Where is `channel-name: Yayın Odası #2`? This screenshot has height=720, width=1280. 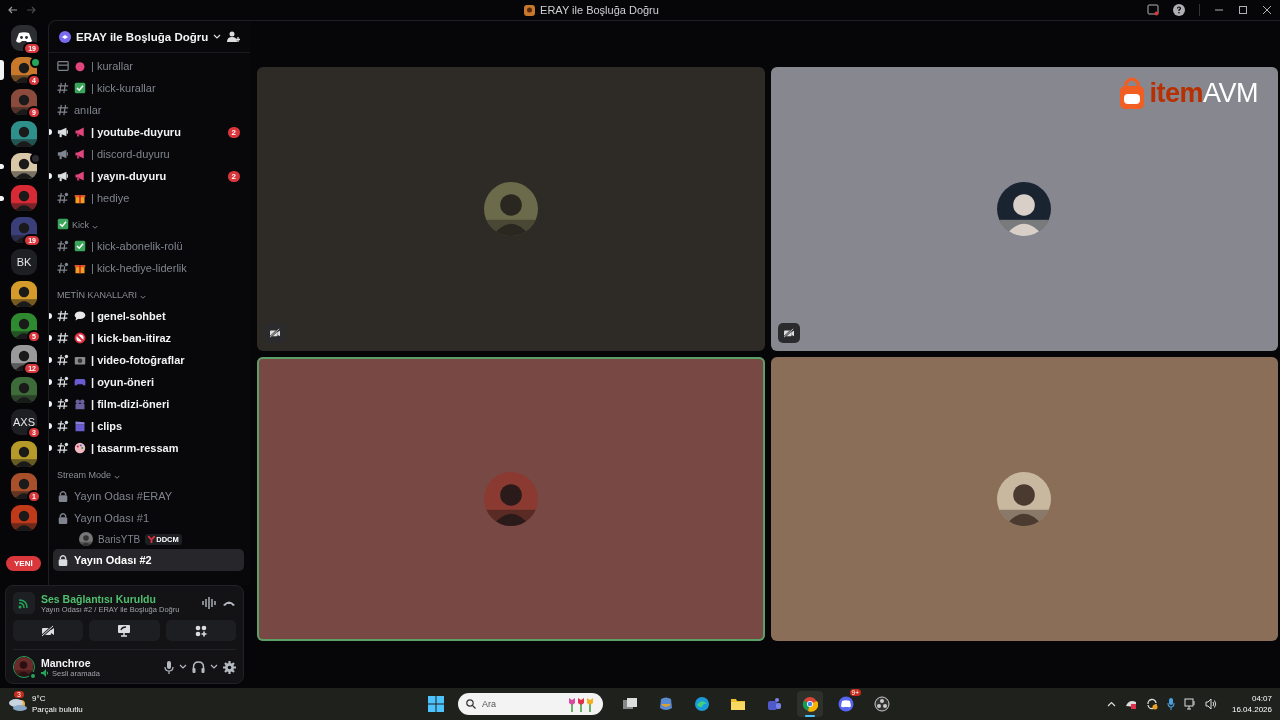 channel-name: Yayın Odası #2 is located at coordinates (113, 560).